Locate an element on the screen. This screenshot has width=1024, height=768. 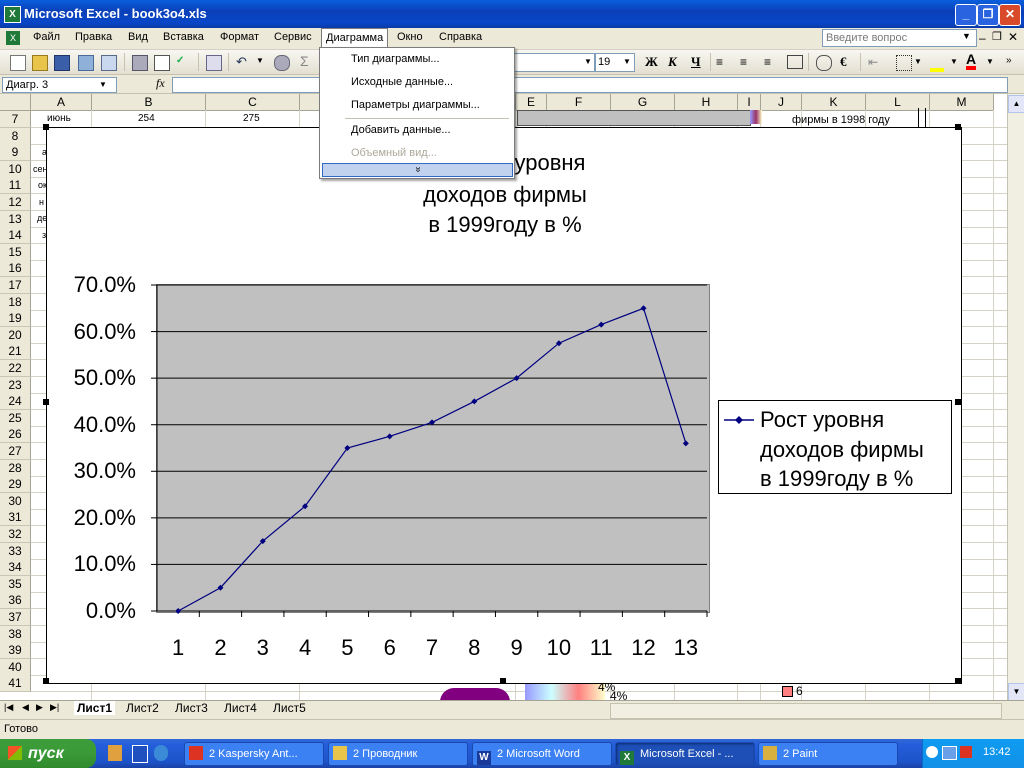
x-tick-label: 1 is located at coordinates (178, 647).